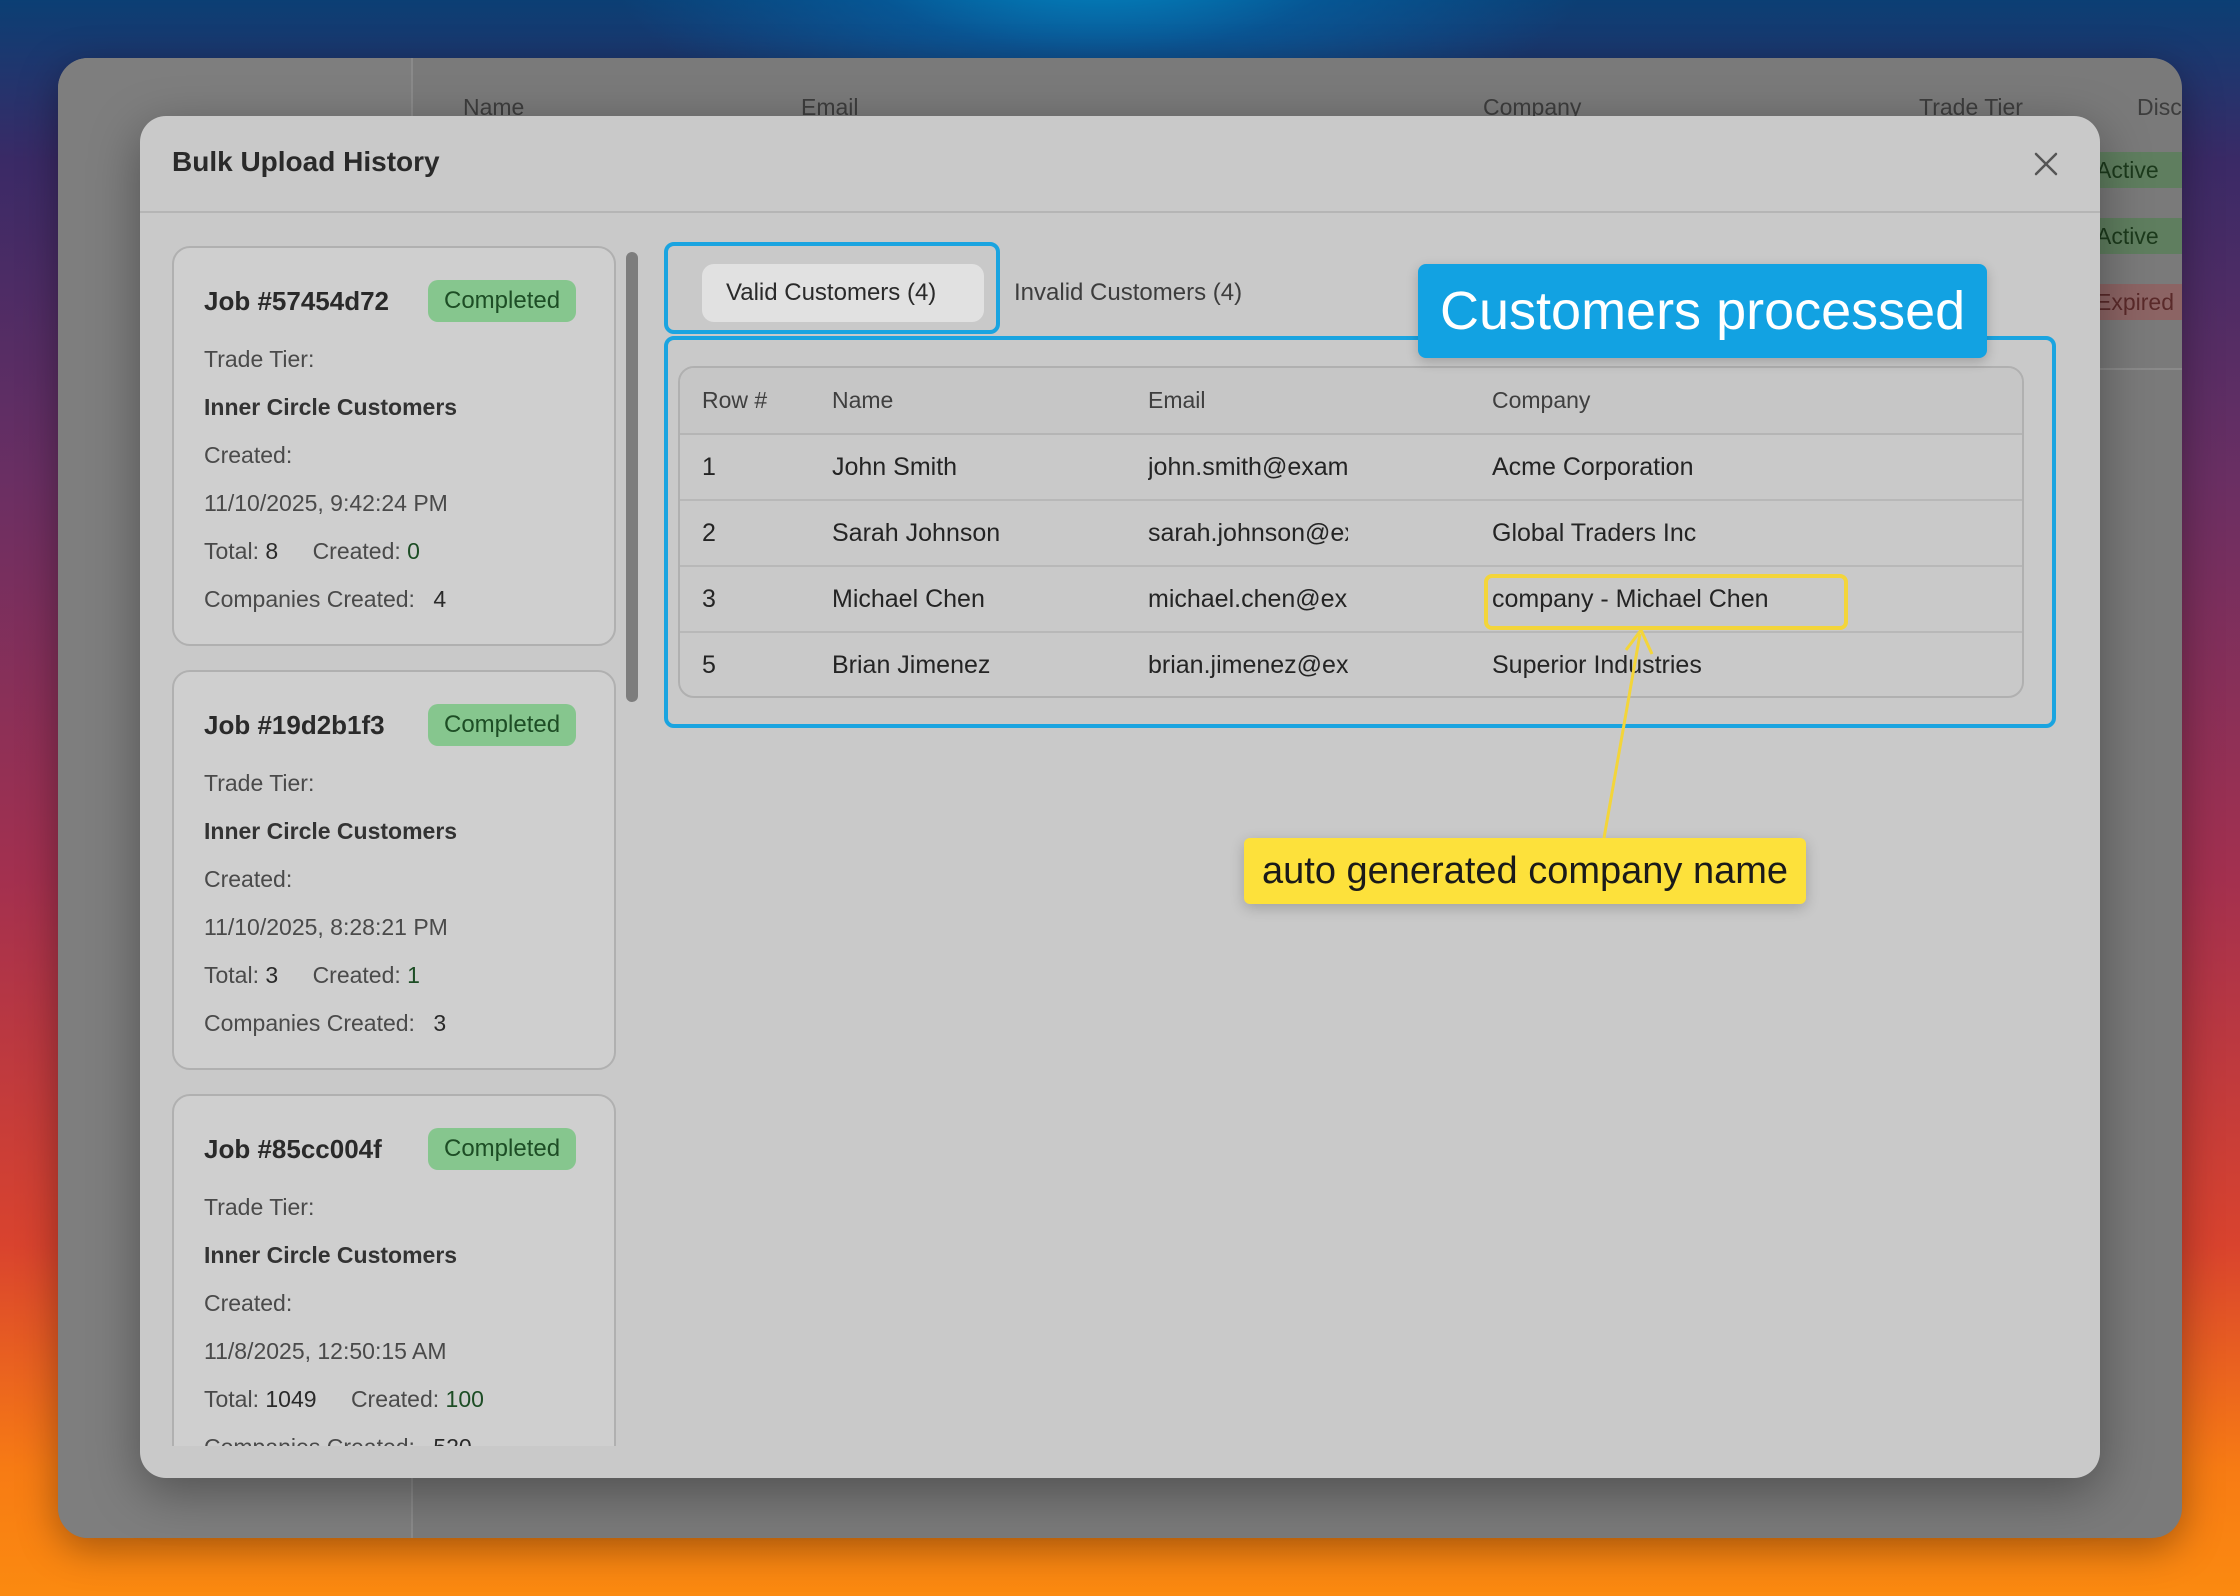 The image size is (2240, 1596). What do you see at coordinates (464, 1399) in the screenshot?
I see `created-count-value: 100` at bounding box center [464, 1399].